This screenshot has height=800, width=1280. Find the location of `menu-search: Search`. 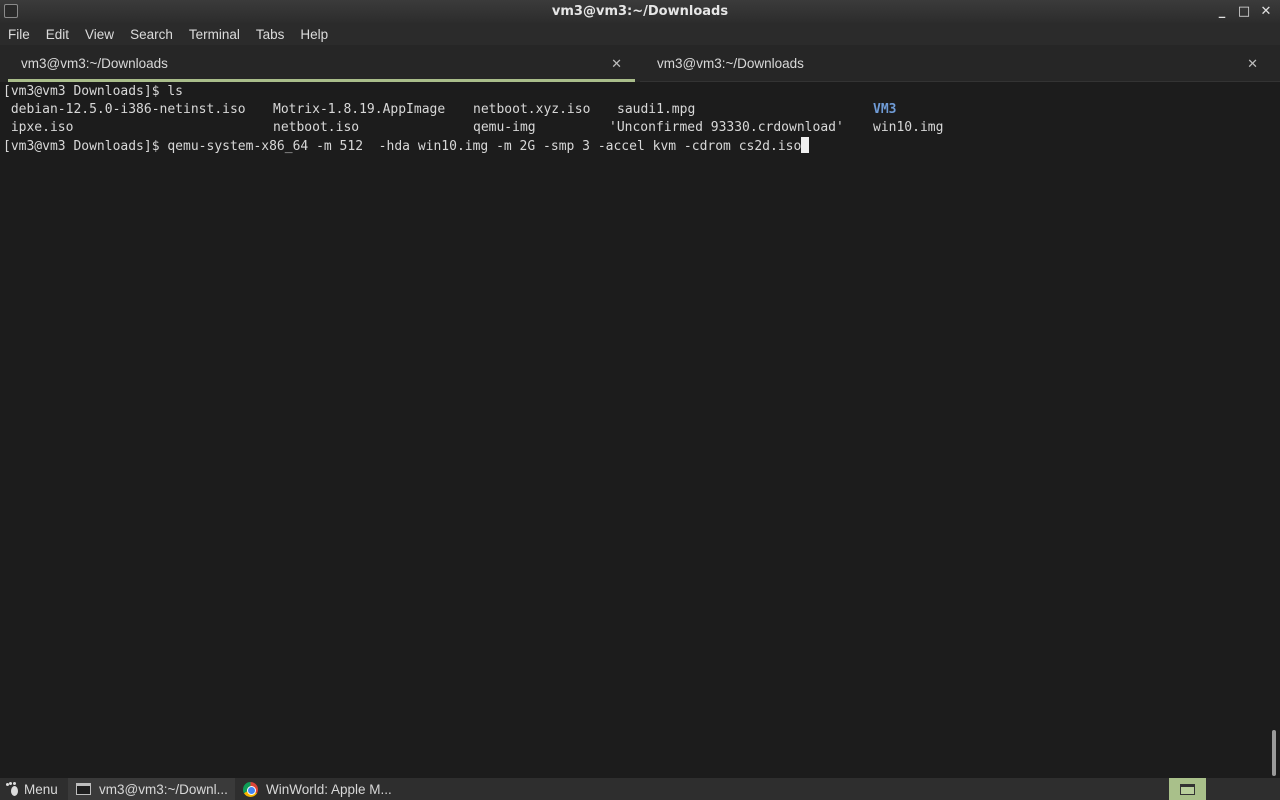

menu-search: Search is located at coordinates (151, 34).